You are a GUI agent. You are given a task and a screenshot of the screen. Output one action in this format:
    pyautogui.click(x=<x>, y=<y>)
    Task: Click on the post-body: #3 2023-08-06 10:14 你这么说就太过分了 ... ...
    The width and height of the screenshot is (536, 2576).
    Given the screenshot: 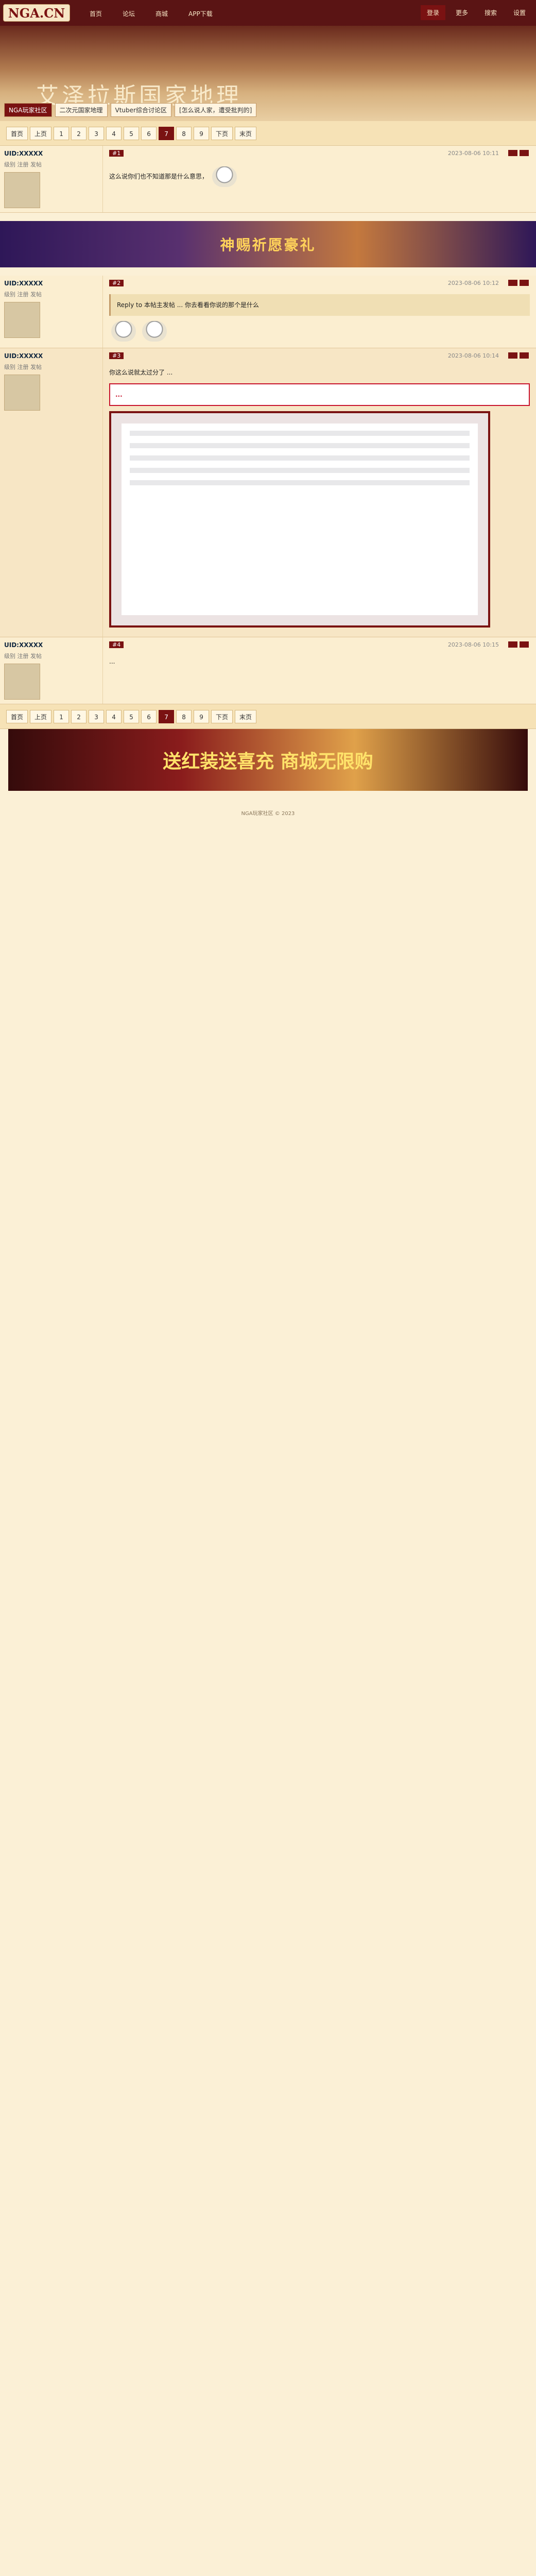 What is the action you would take?
    pyautogui.click(x=319, y=492)
    